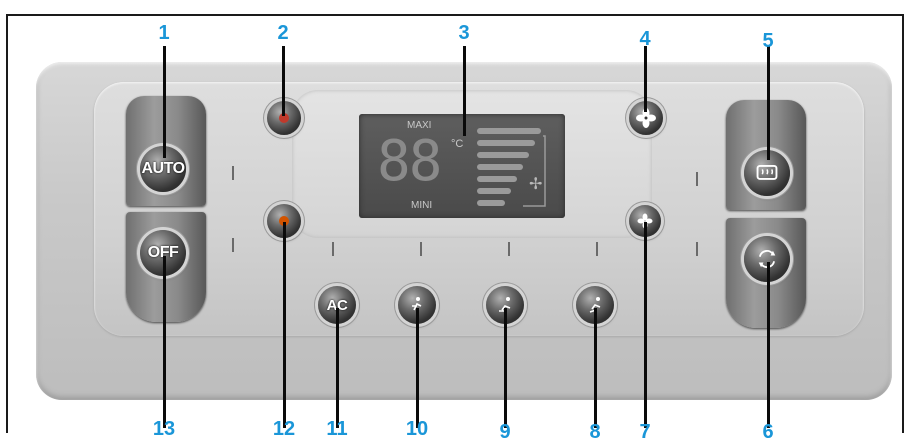 This screenshot has width=913, height=443. What do you see at coordinates (457, 144) in the screenshot?
I see `lcd-unit-label: °C` at bounding box center [457, 144].